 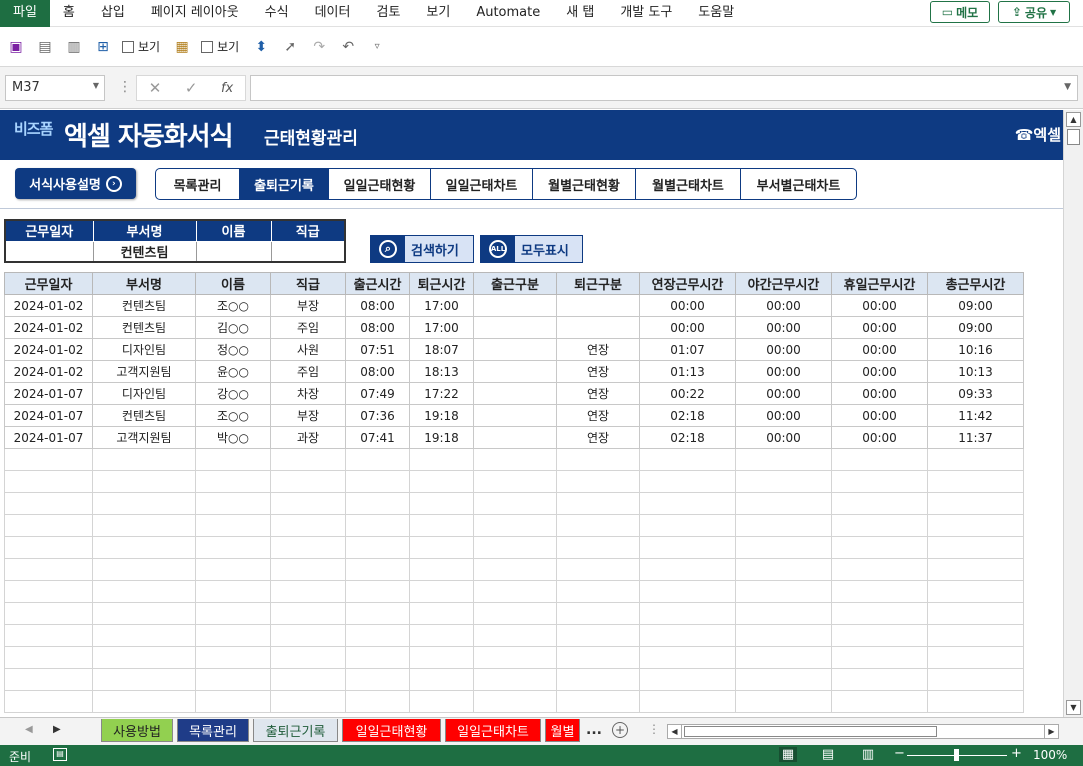 I want to click on show-all-button: ALL 모두표시, so click(x=531, y=249).